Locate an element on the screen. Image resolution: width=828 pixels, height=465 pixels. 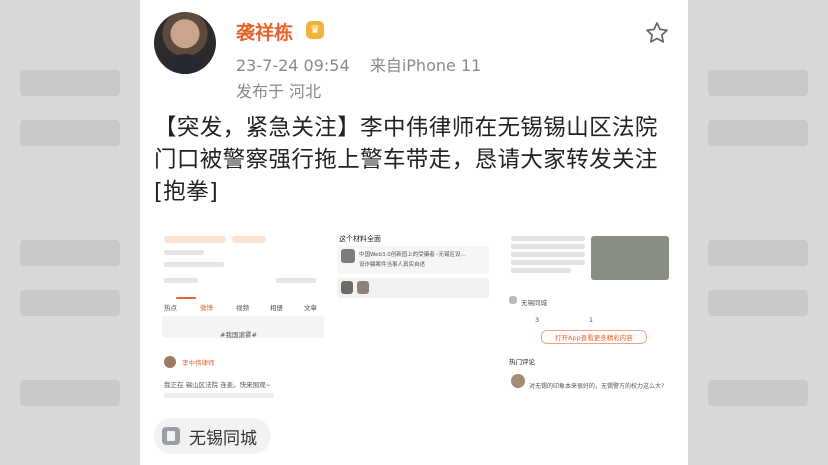
post-timestamp: 23-7-24 09:54 is located at coordinates (293, 65).